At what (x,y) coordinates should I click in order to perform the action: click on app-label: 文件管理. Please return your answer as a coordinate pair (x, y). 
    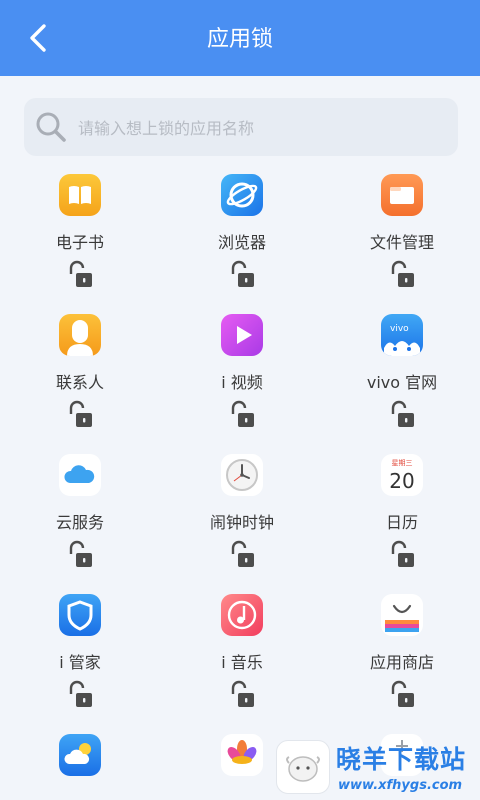
    Looking at the image, I should click on (401, 242).